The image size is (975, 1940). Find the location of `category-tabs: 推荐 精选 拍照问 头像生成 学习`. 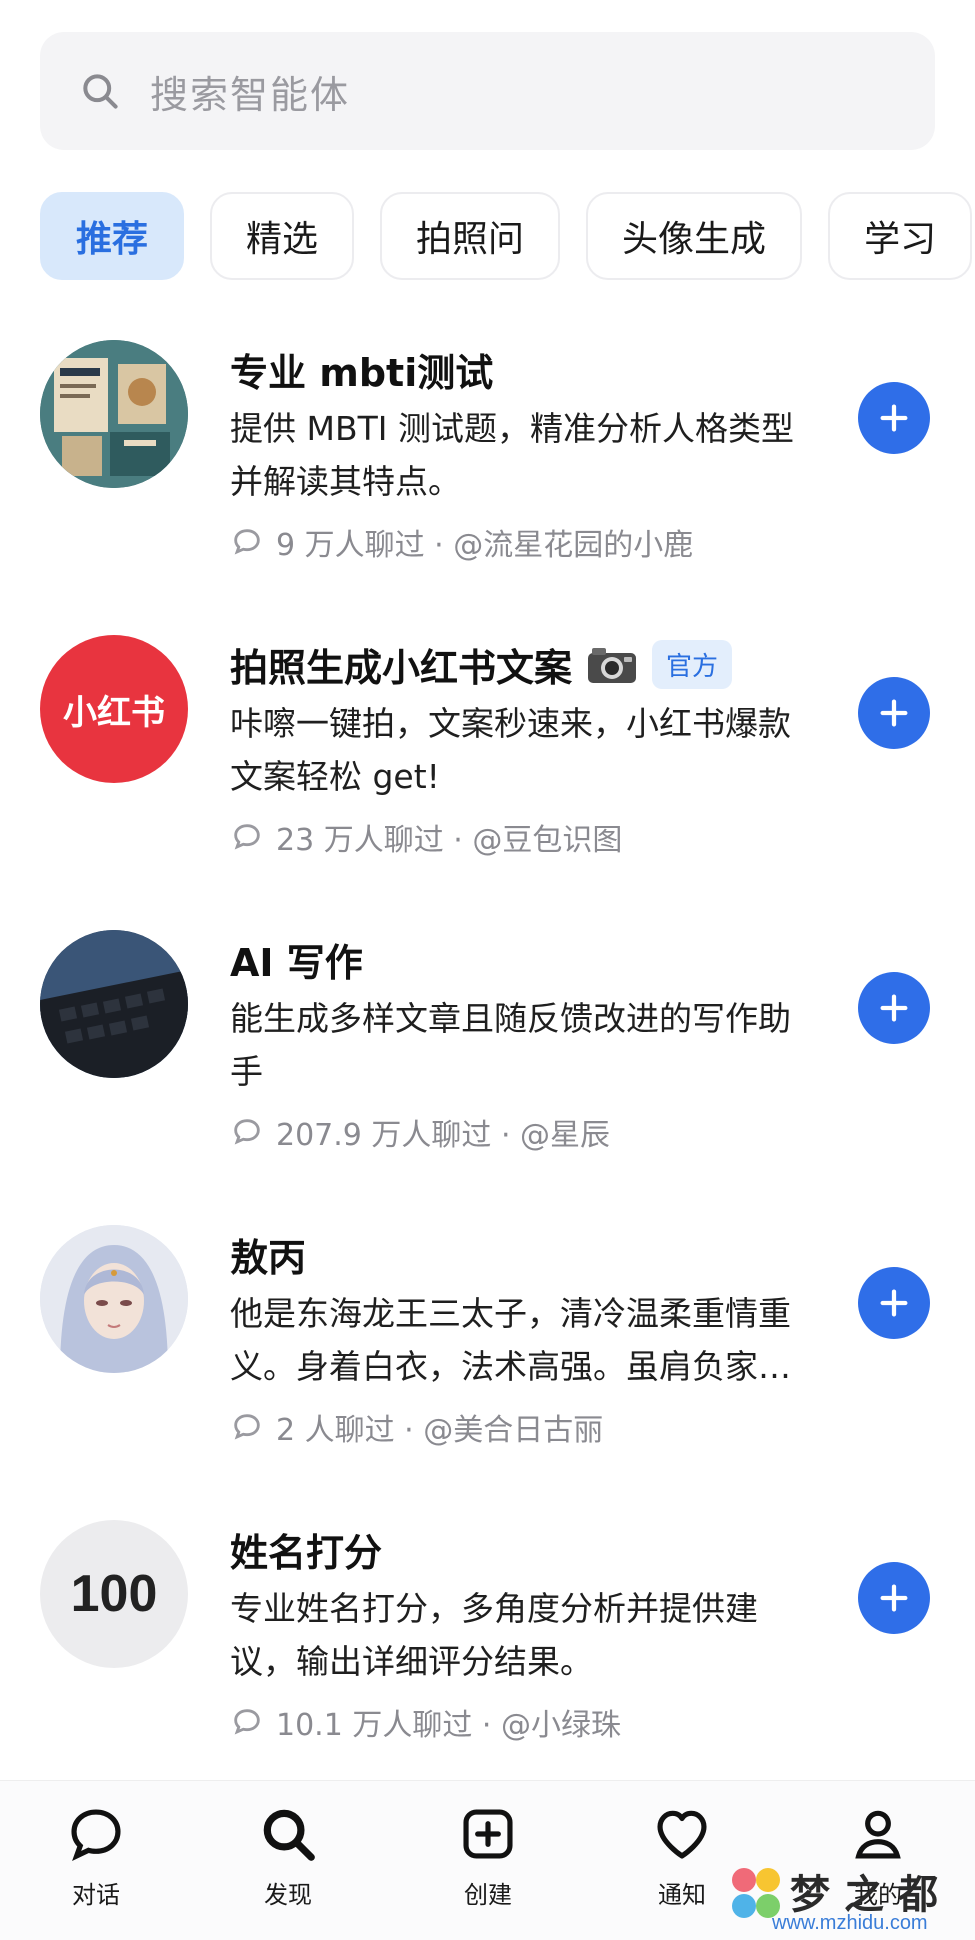

category-tabs: 推荐 精选 拍照问 头像生成 学习 is located at coordinates (506, 236).